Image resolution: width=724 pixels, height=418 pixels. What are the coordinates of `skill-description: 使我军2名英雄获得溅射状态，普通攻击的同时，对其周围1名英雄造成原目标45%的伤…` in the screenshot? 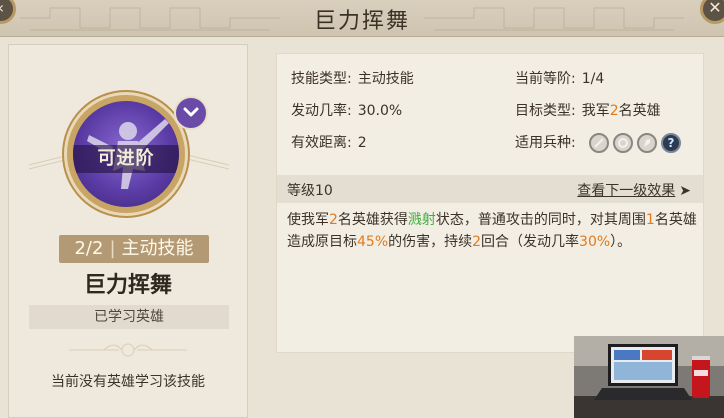 It's located at (492, 231).